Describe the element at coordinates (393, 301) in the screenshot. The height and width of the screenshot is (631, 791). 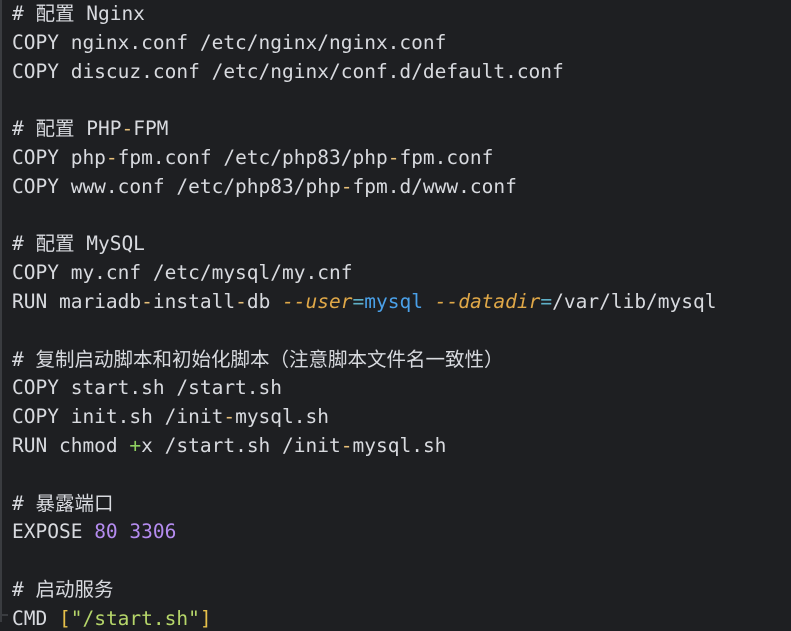
I see `option-value: mysql` at that location.